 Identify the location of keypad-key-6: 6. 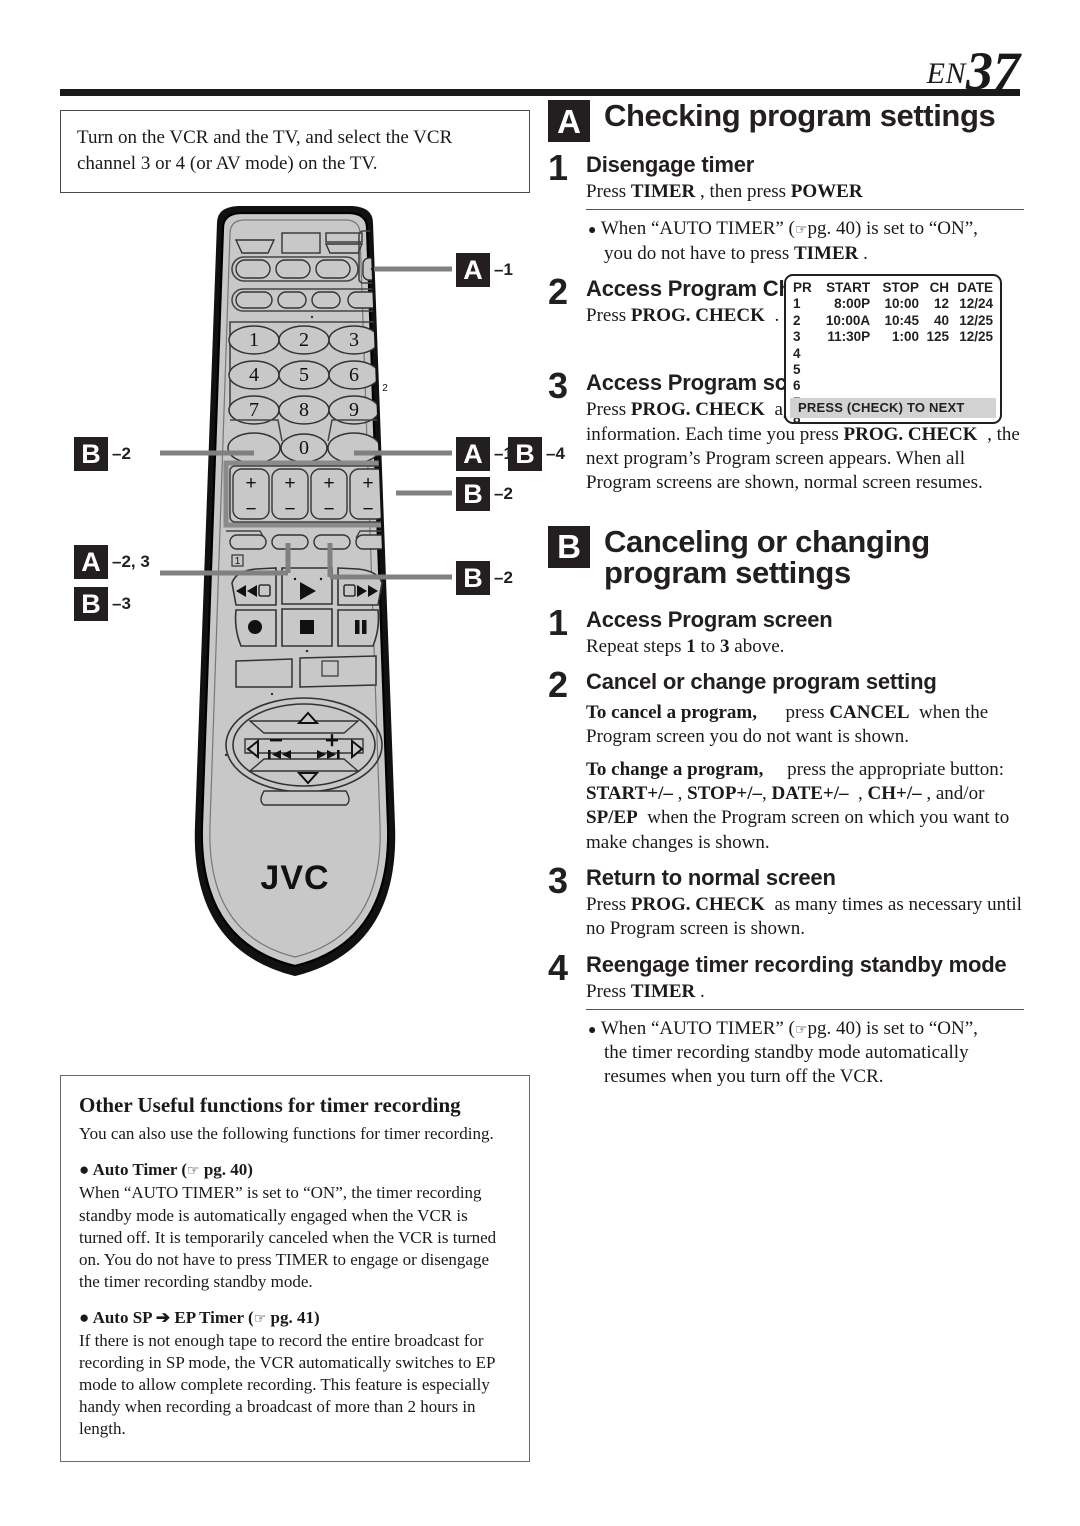
(354, 375).